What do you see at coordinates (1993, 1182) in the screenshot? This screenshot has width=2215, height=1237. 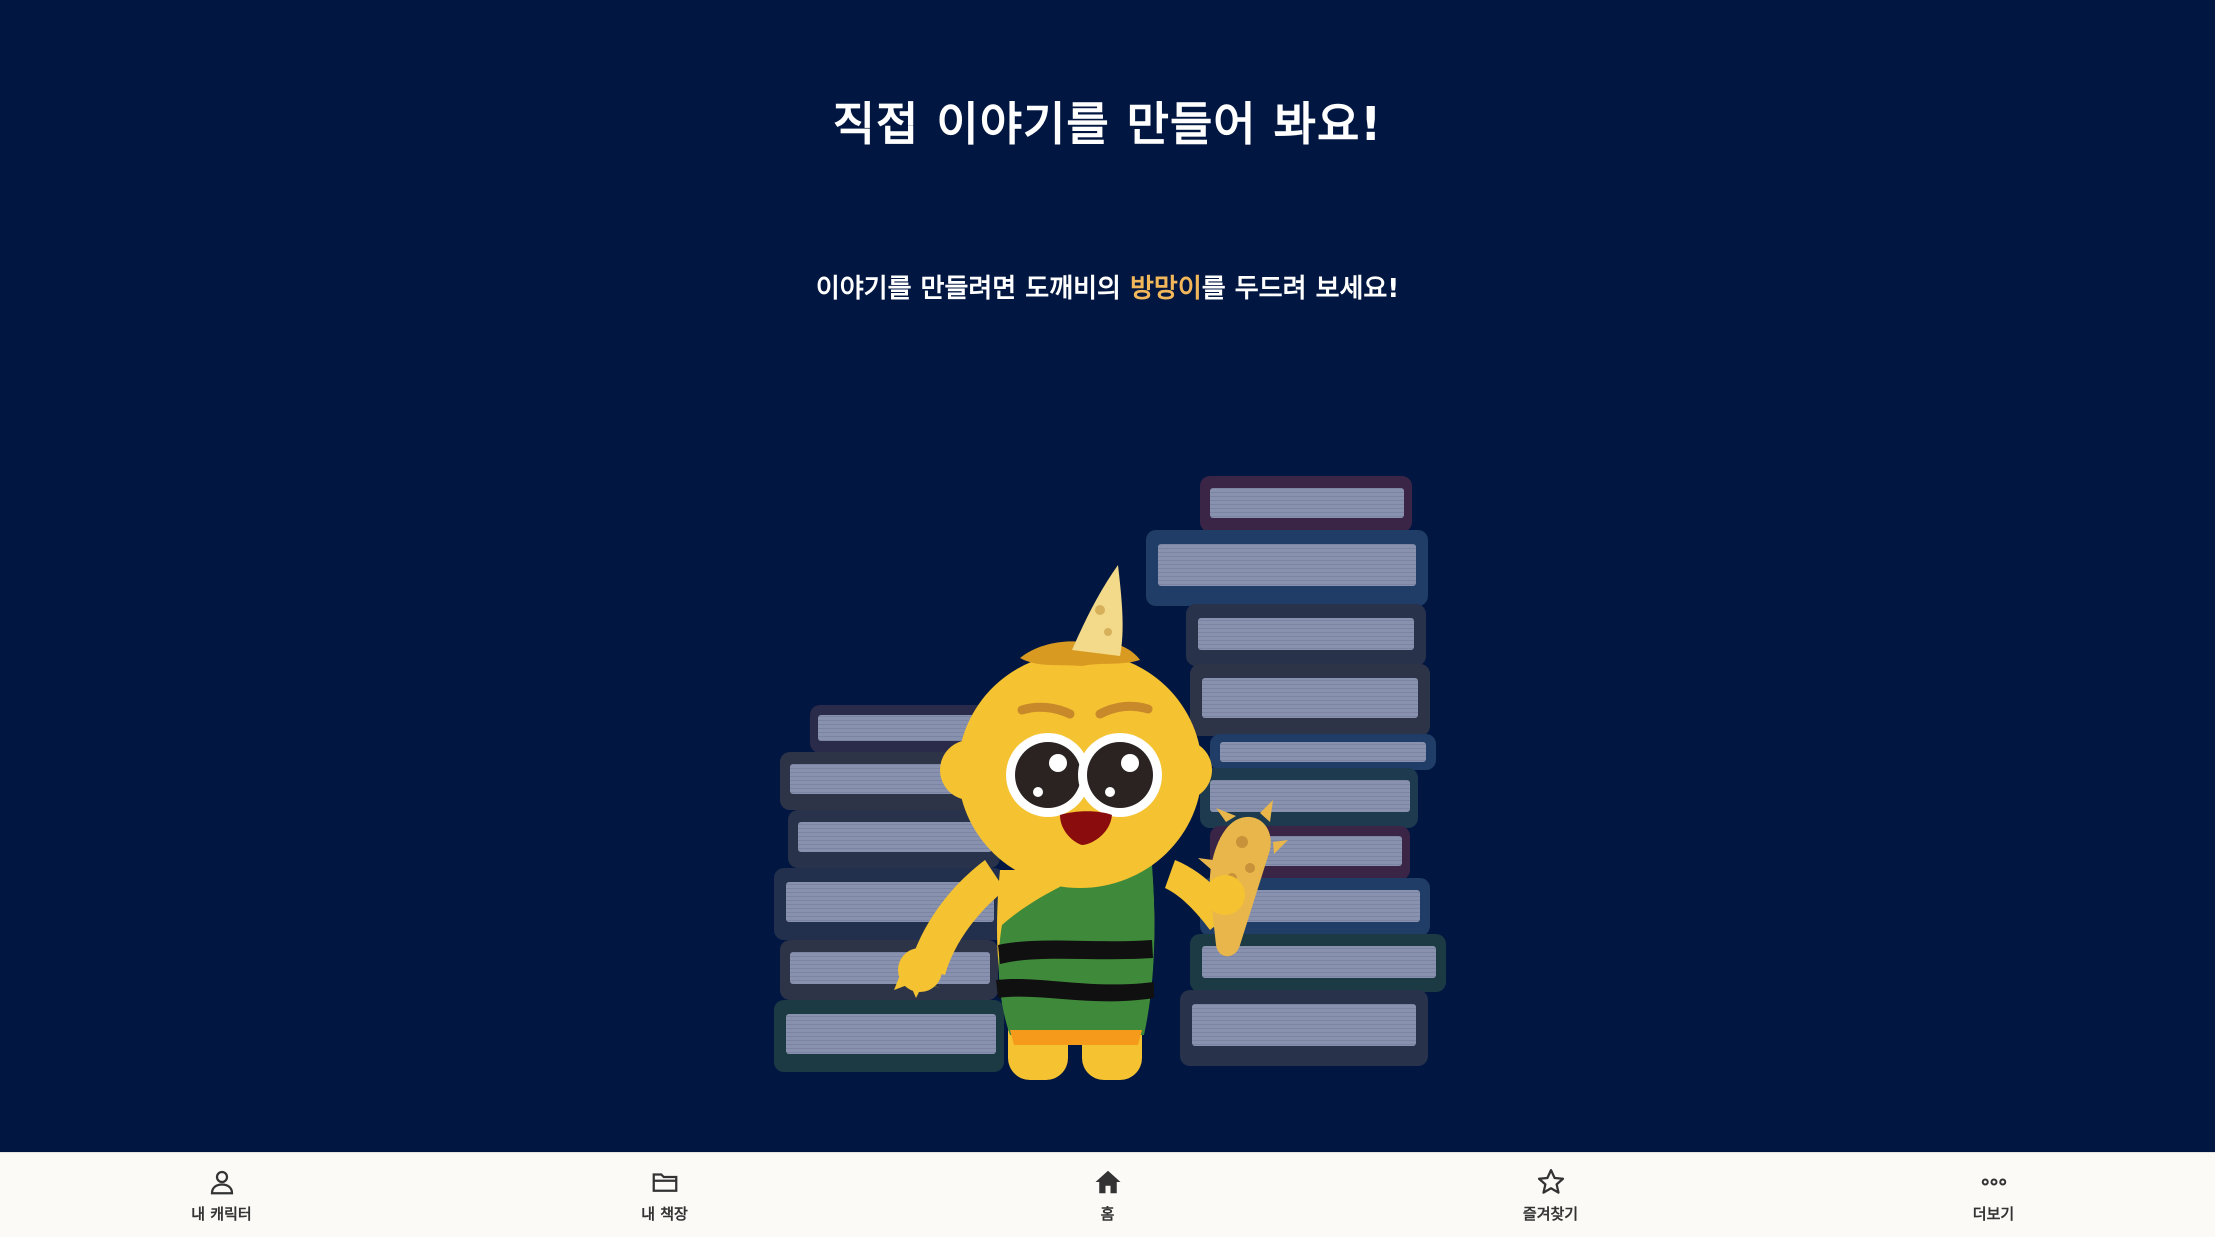 I see `more-dots-icon` at bounding box center [1993, 1182].